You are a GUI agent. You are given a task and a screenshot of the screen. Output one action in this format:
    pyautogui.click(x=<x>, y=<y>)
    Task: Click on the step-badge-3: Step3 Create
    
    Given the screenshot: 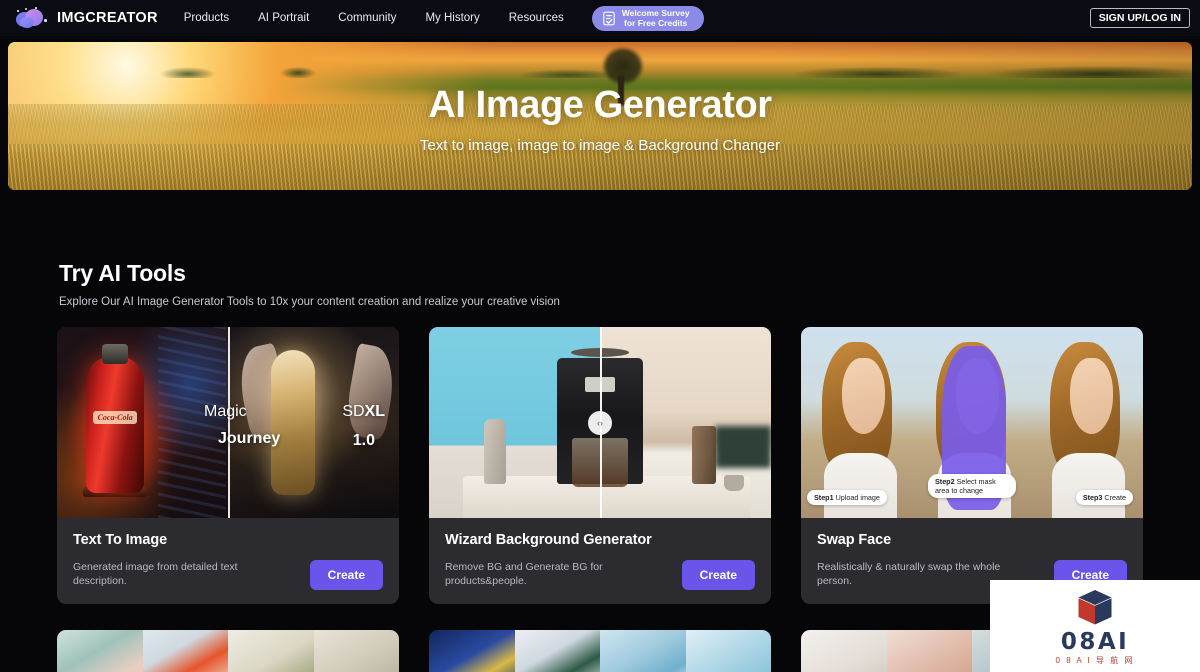 What is the action you would take?
    pyautogui.click(x=1104, y=497)
    